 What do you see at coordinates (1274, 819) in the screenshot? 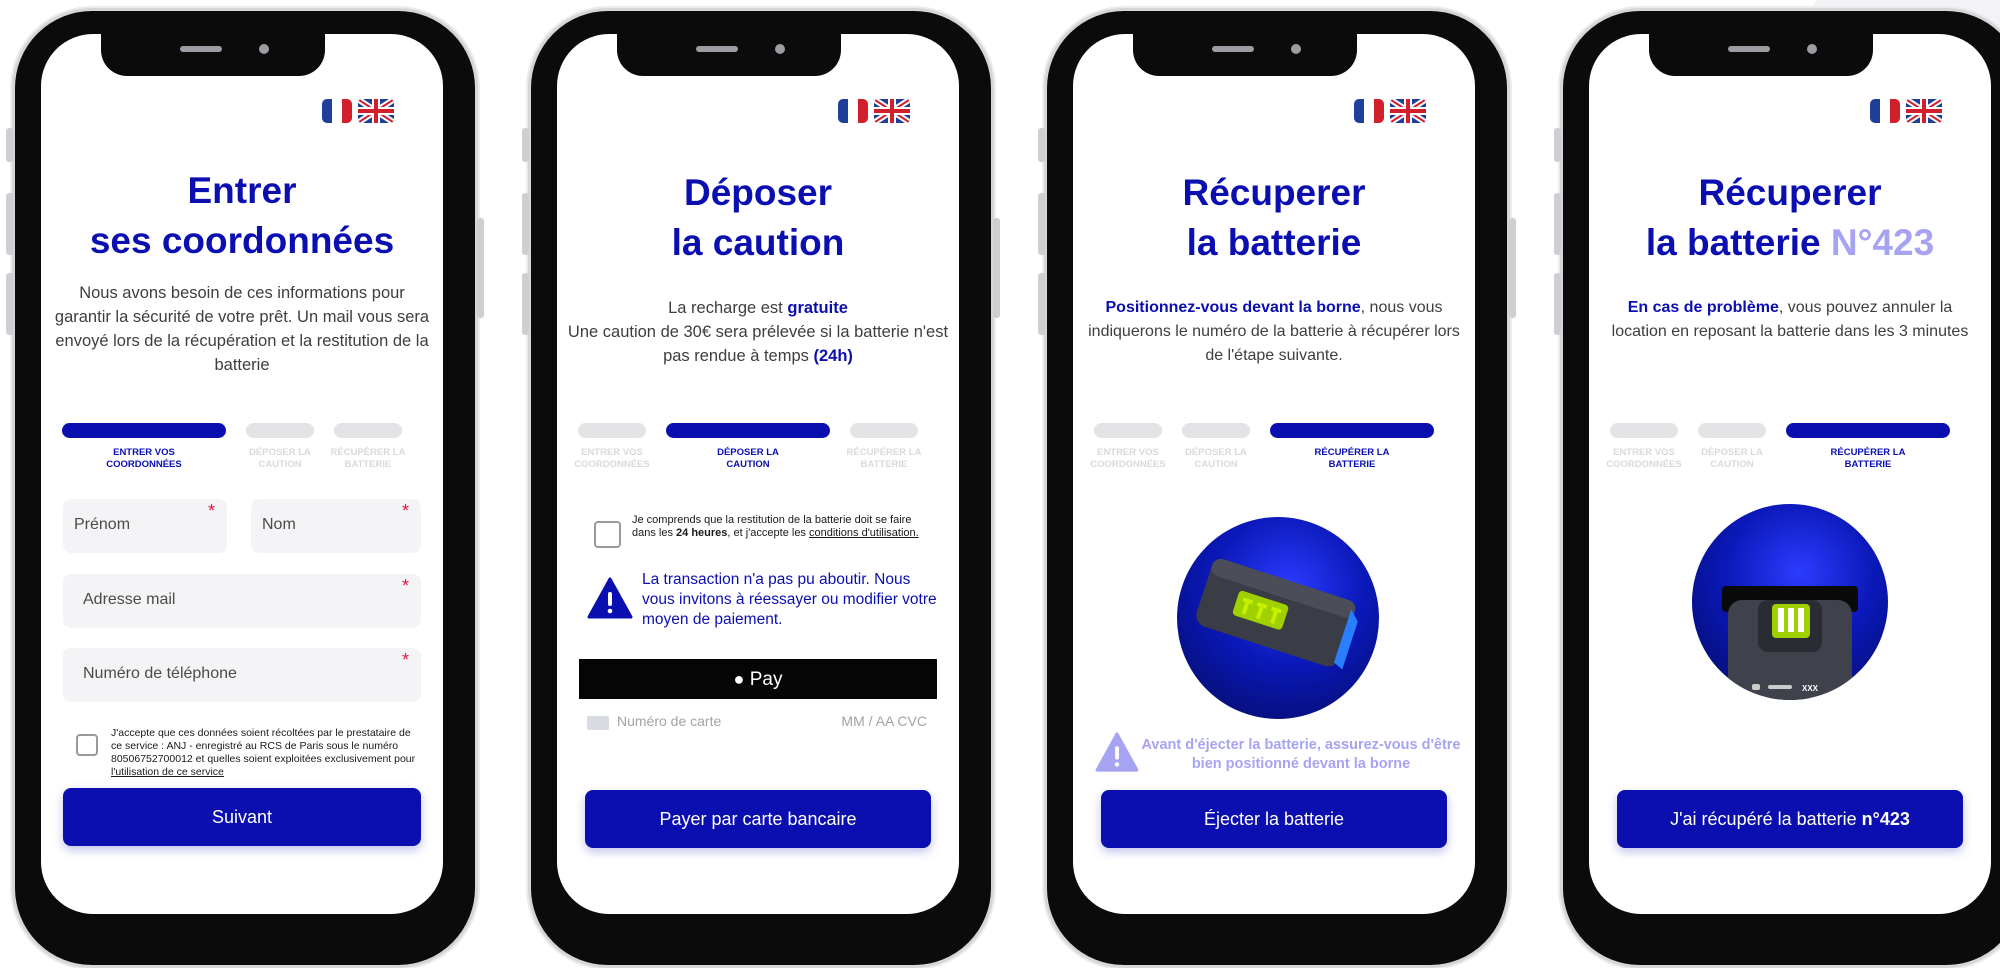
I see `eject-battery-button: Éjecter la batterie` at bounding box center [1274, 819].